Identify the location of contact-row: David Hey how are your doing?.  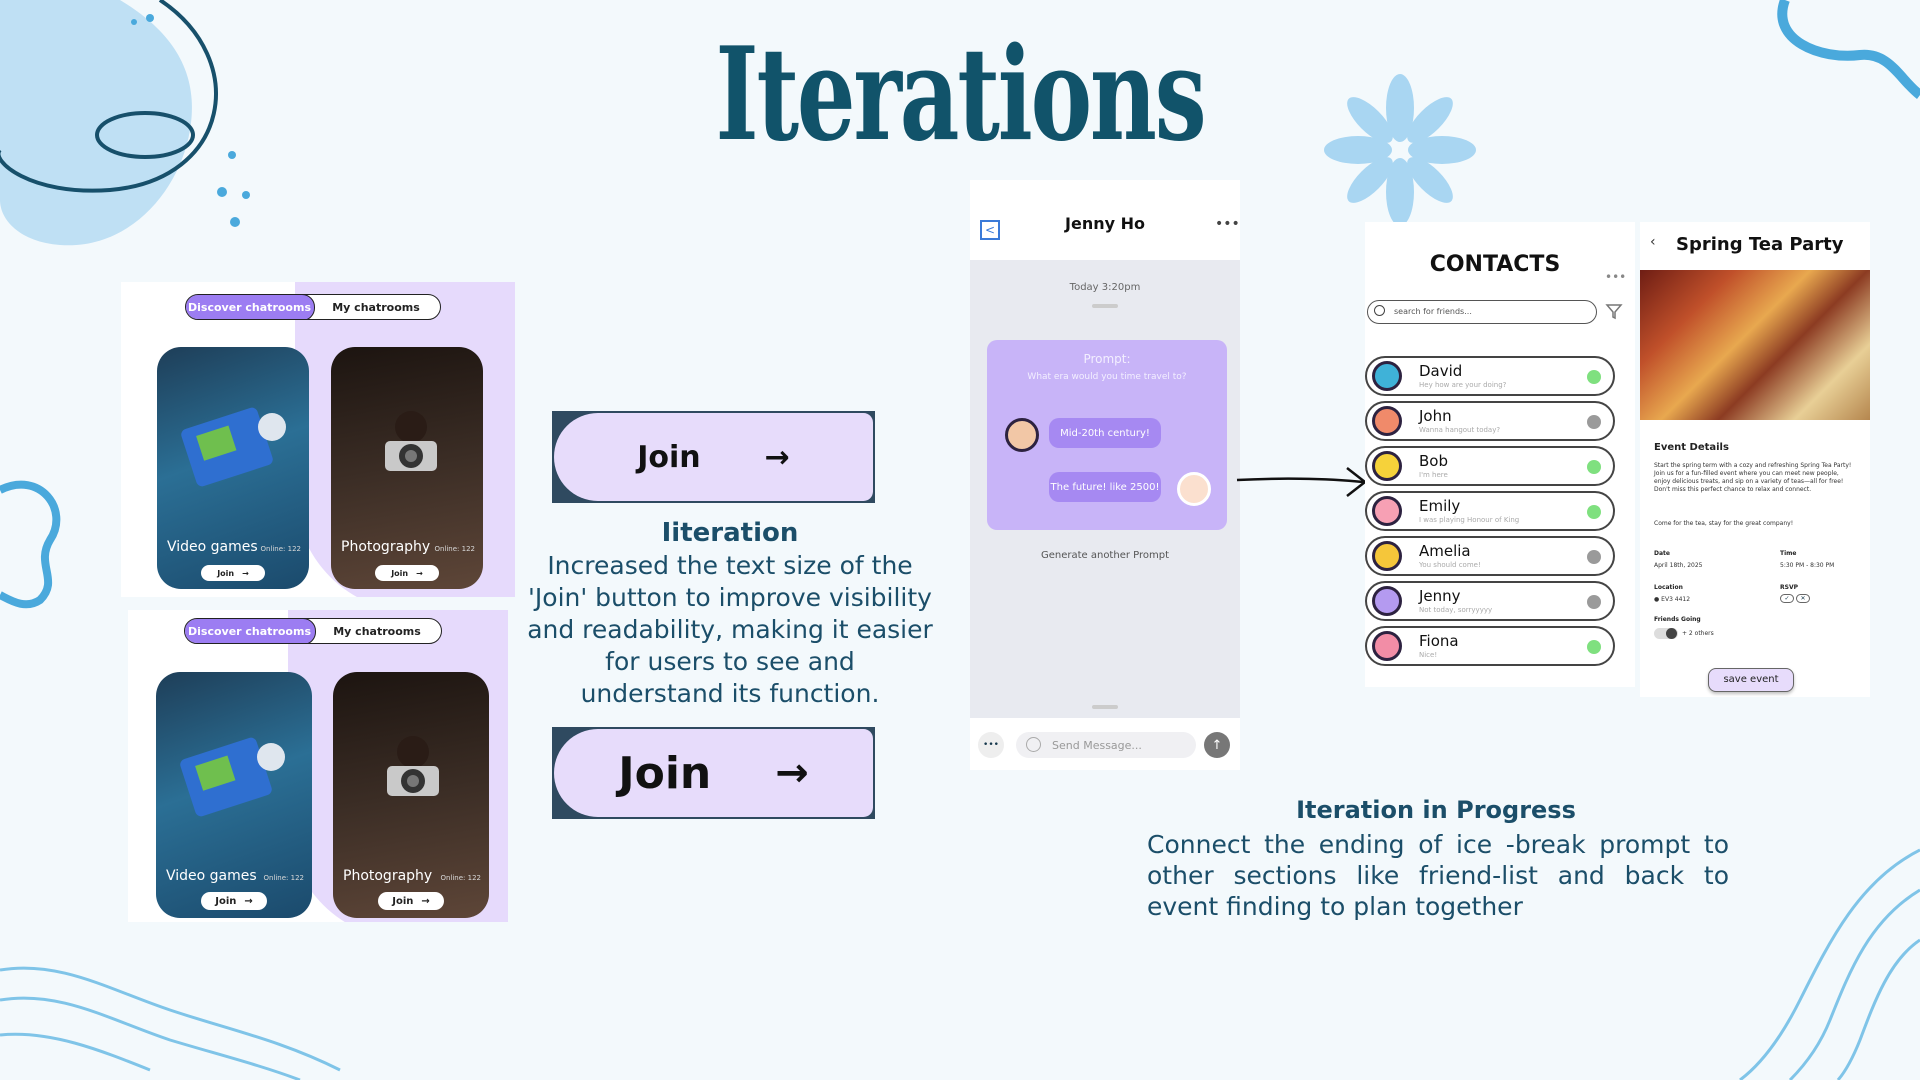
(1490, 376).